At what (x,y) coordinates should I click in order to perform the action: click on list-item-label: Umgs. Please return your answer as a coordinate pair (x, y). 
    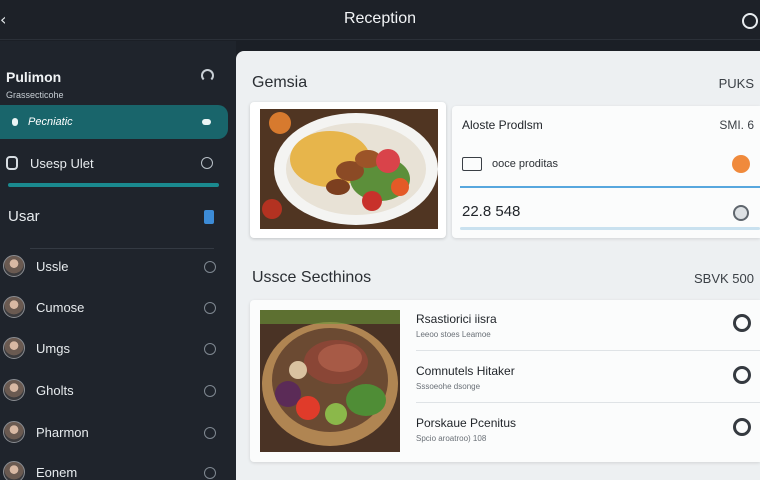
    Looking at the image, I should click on (53, 348).